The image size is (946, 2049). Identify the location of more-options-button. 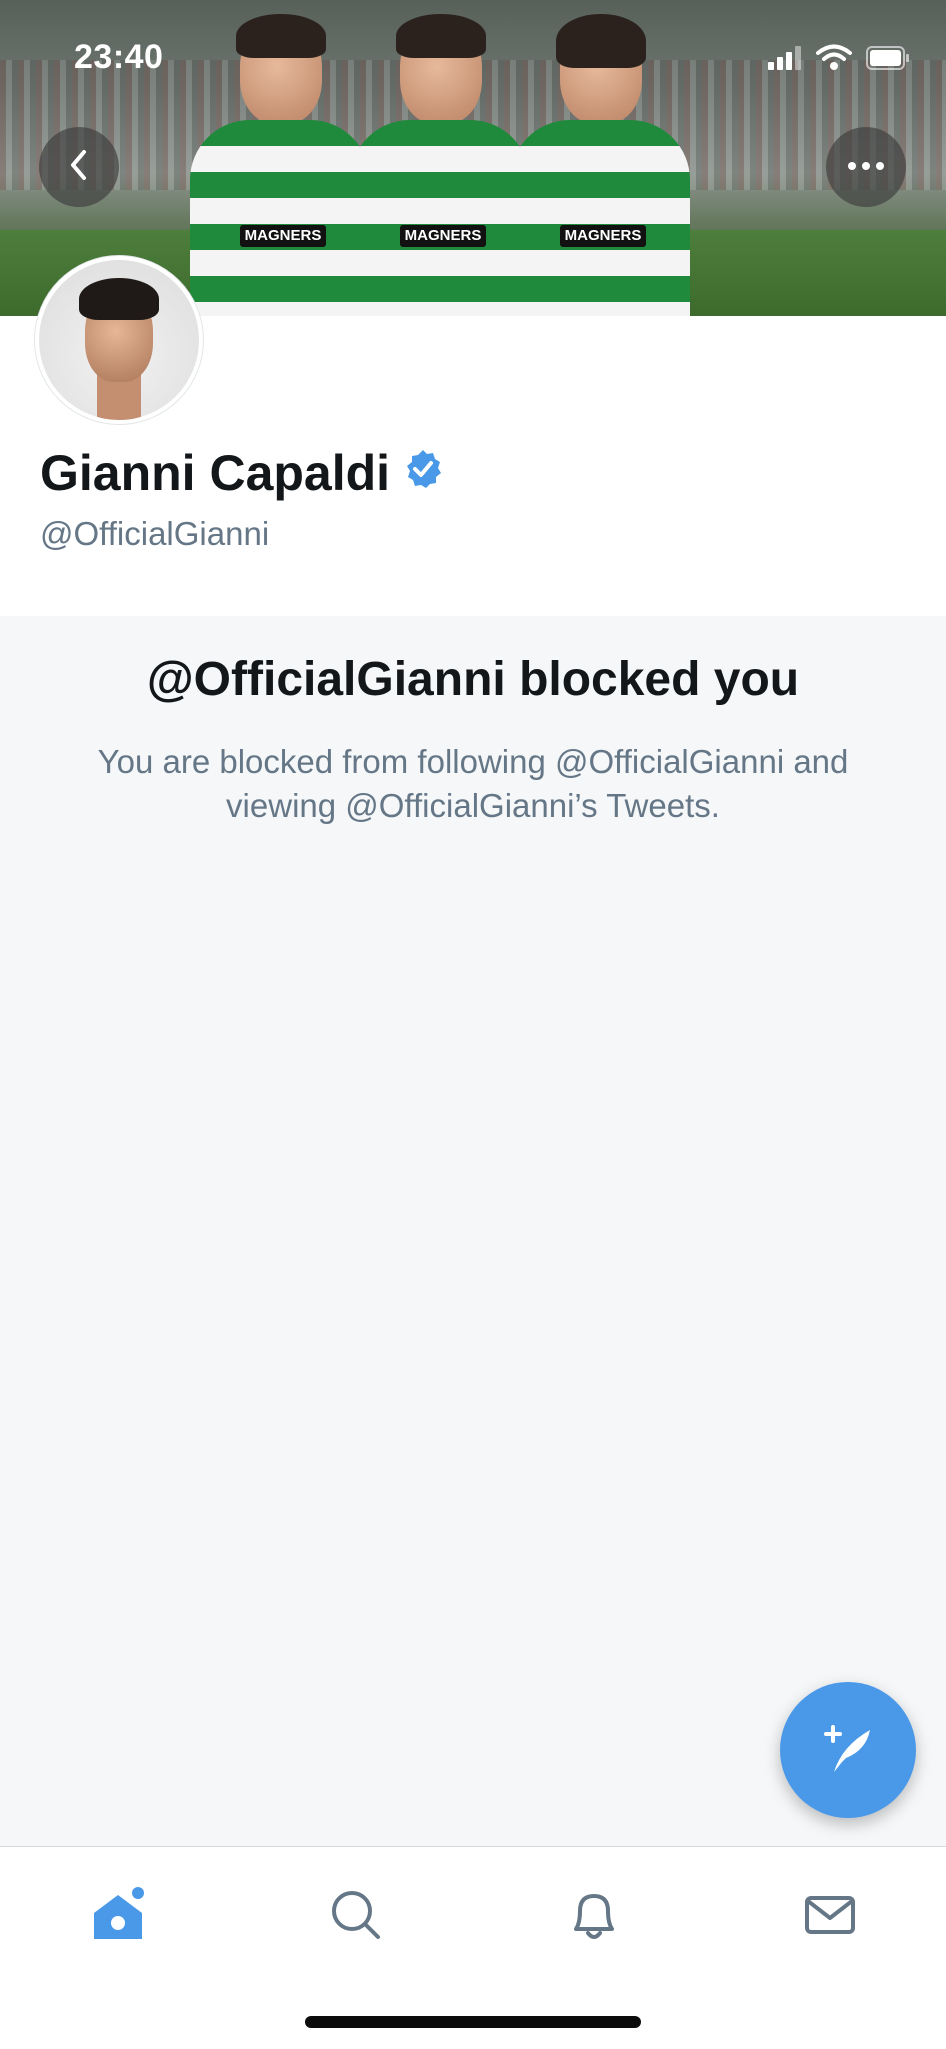
(866, 167).